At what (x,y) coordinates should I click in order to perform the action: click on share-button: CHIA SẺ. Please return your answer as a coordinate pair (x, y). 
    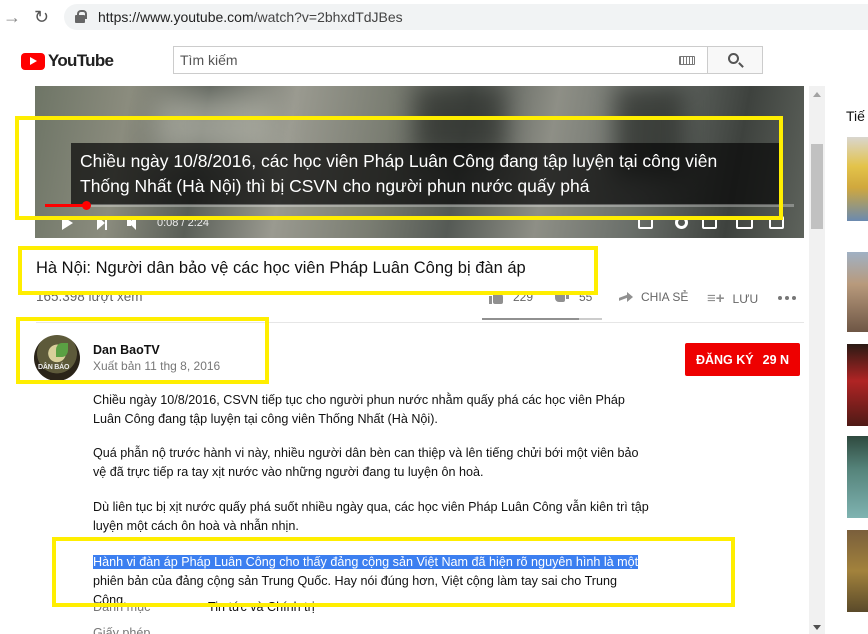
    Looking at the image, I should click on (653, 297).